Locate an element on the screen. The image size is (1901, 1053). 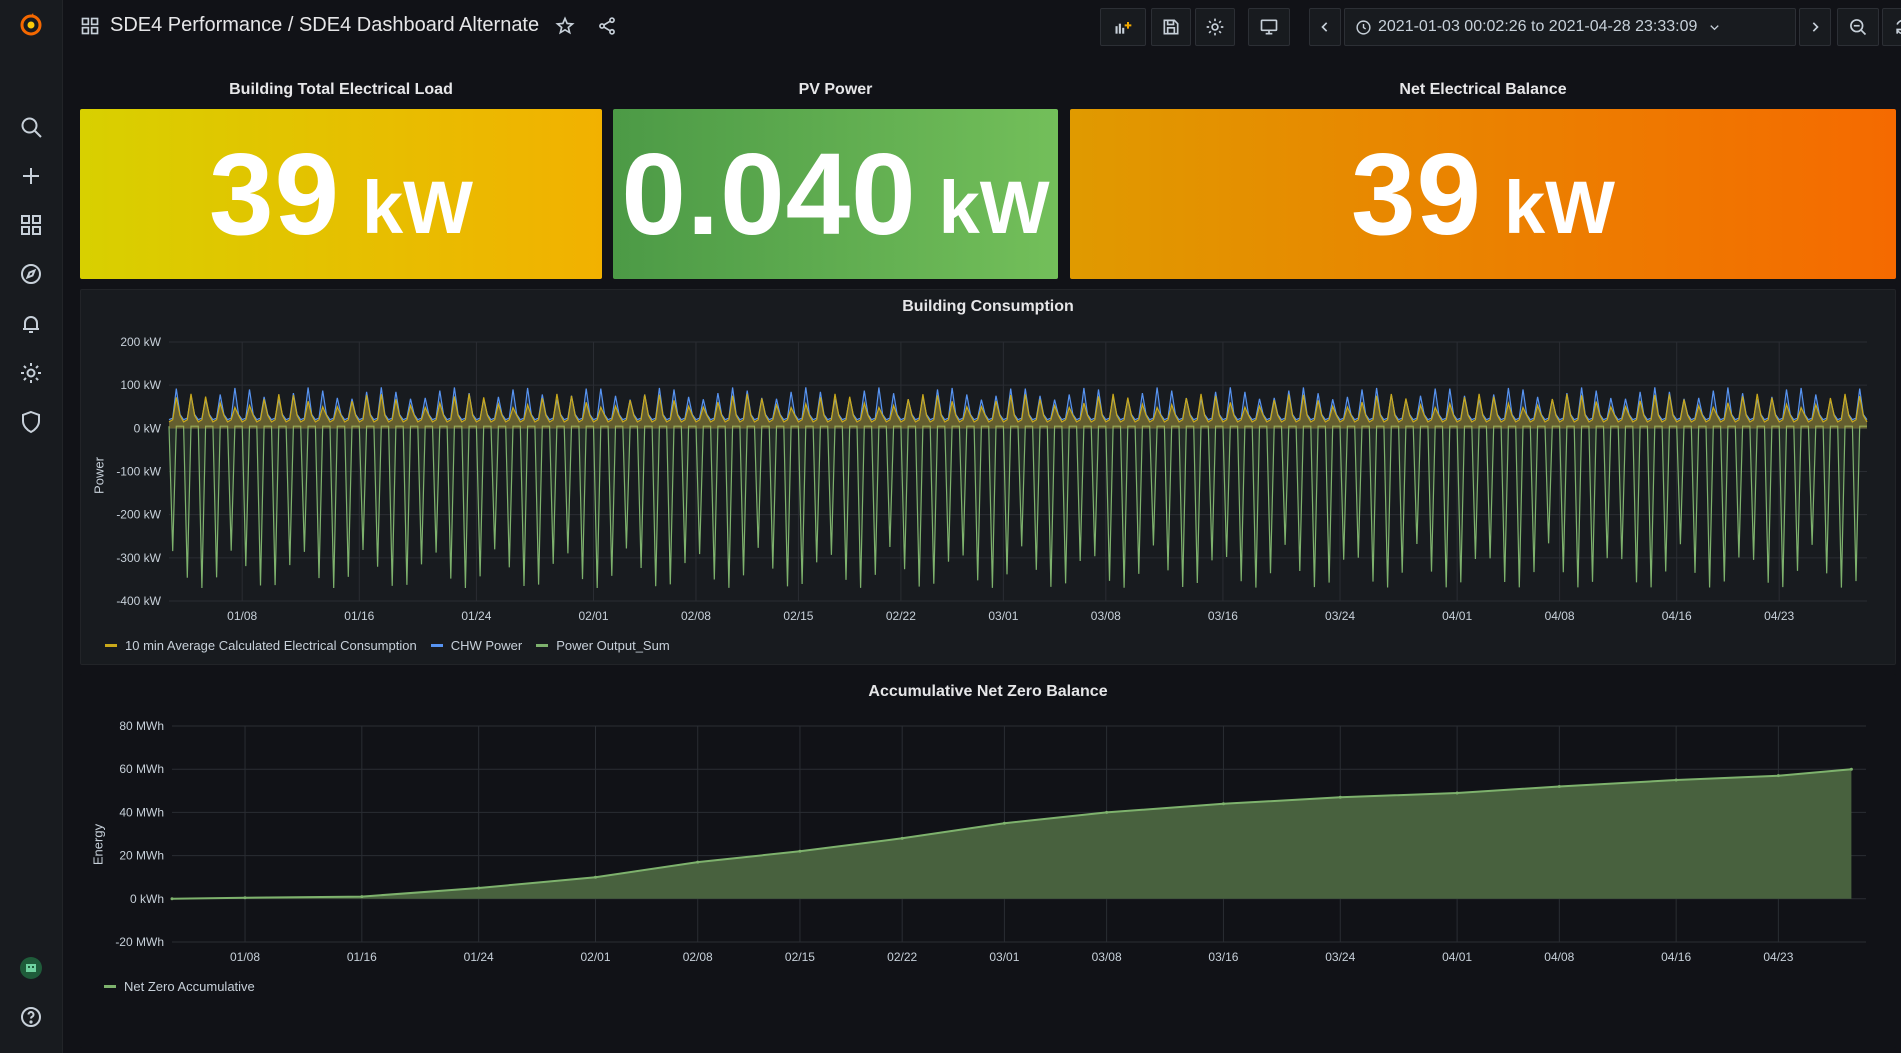
y-tick-label: 200 kW is located at coordinates (140, 342).